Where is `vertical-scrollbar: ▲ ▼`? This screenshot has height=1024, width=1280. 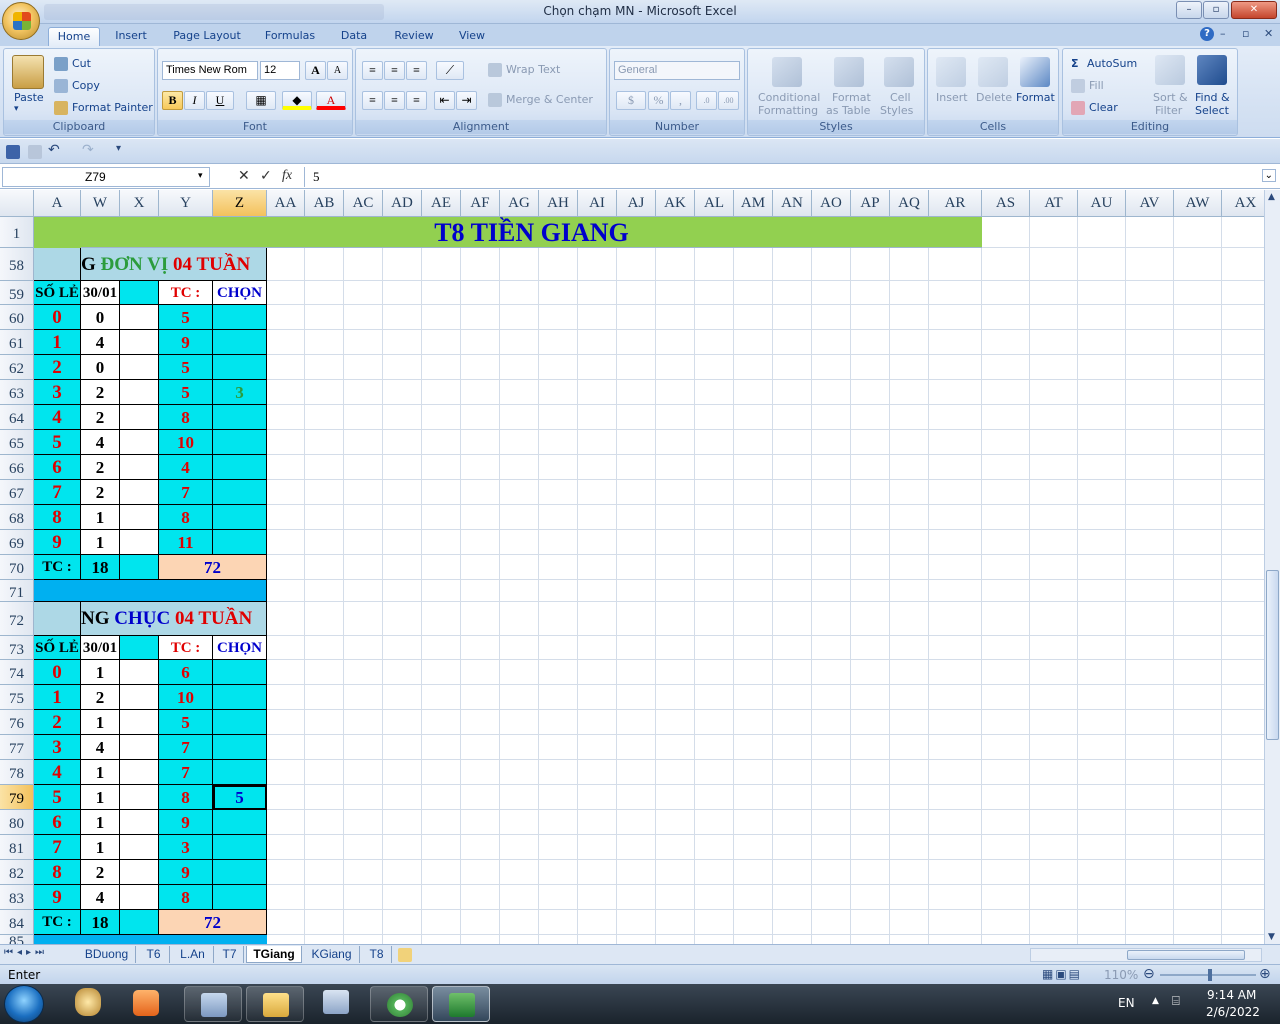
vertical-scrollbar: ▲ ▼ is located at coordinates (1272, 567).